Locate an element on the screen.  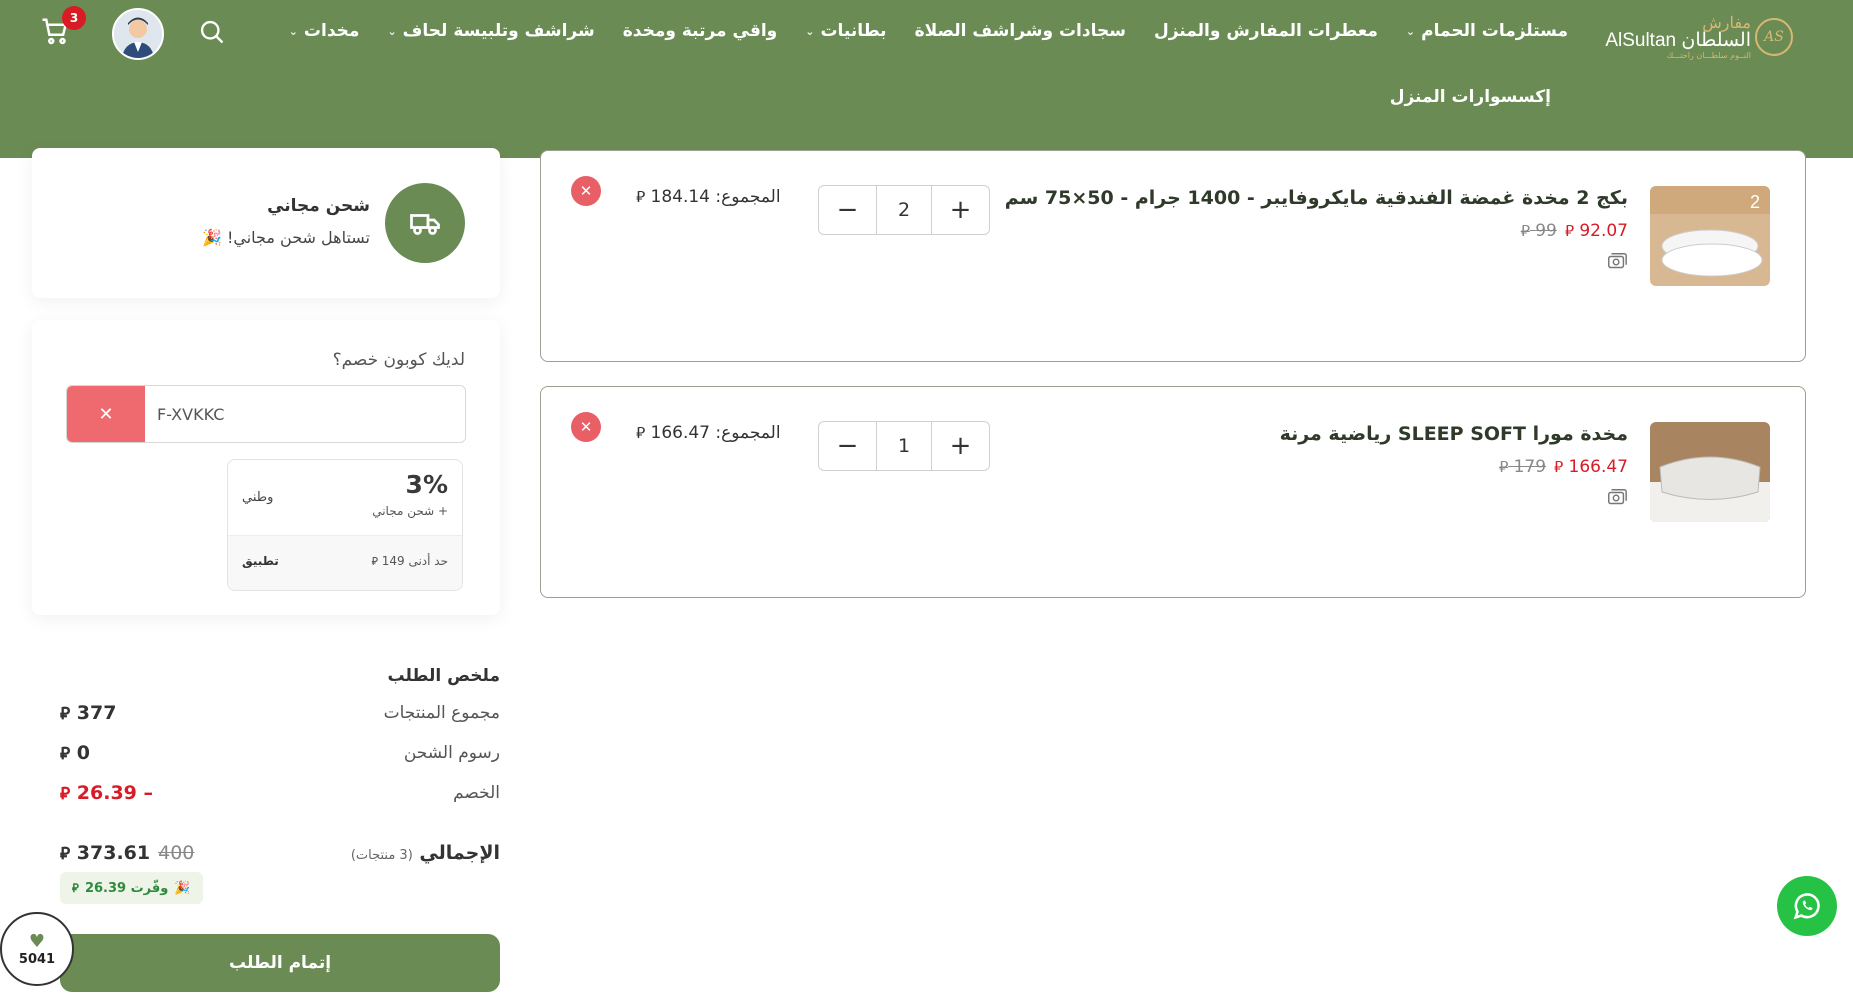
logo-seal: AS is located at coordinates (1774, 37).